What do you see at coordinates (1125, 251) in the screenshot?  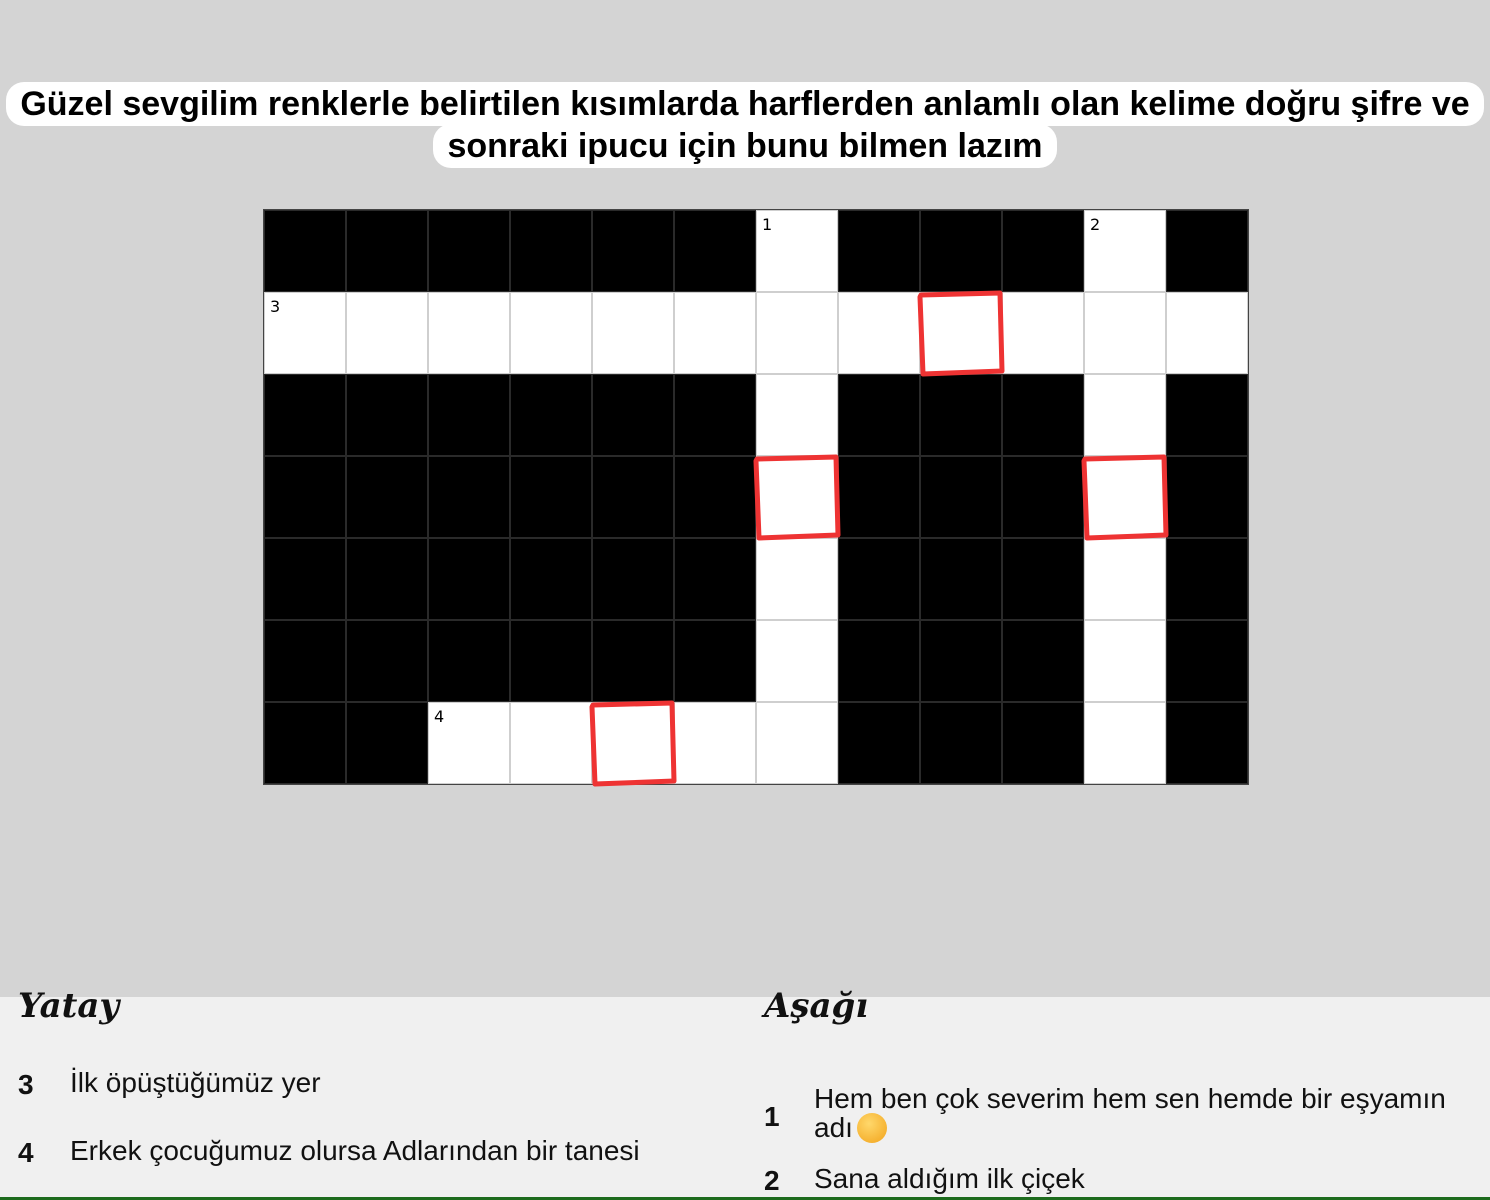 I see `answer-cell: 2` at bounding box center [1125, 251].